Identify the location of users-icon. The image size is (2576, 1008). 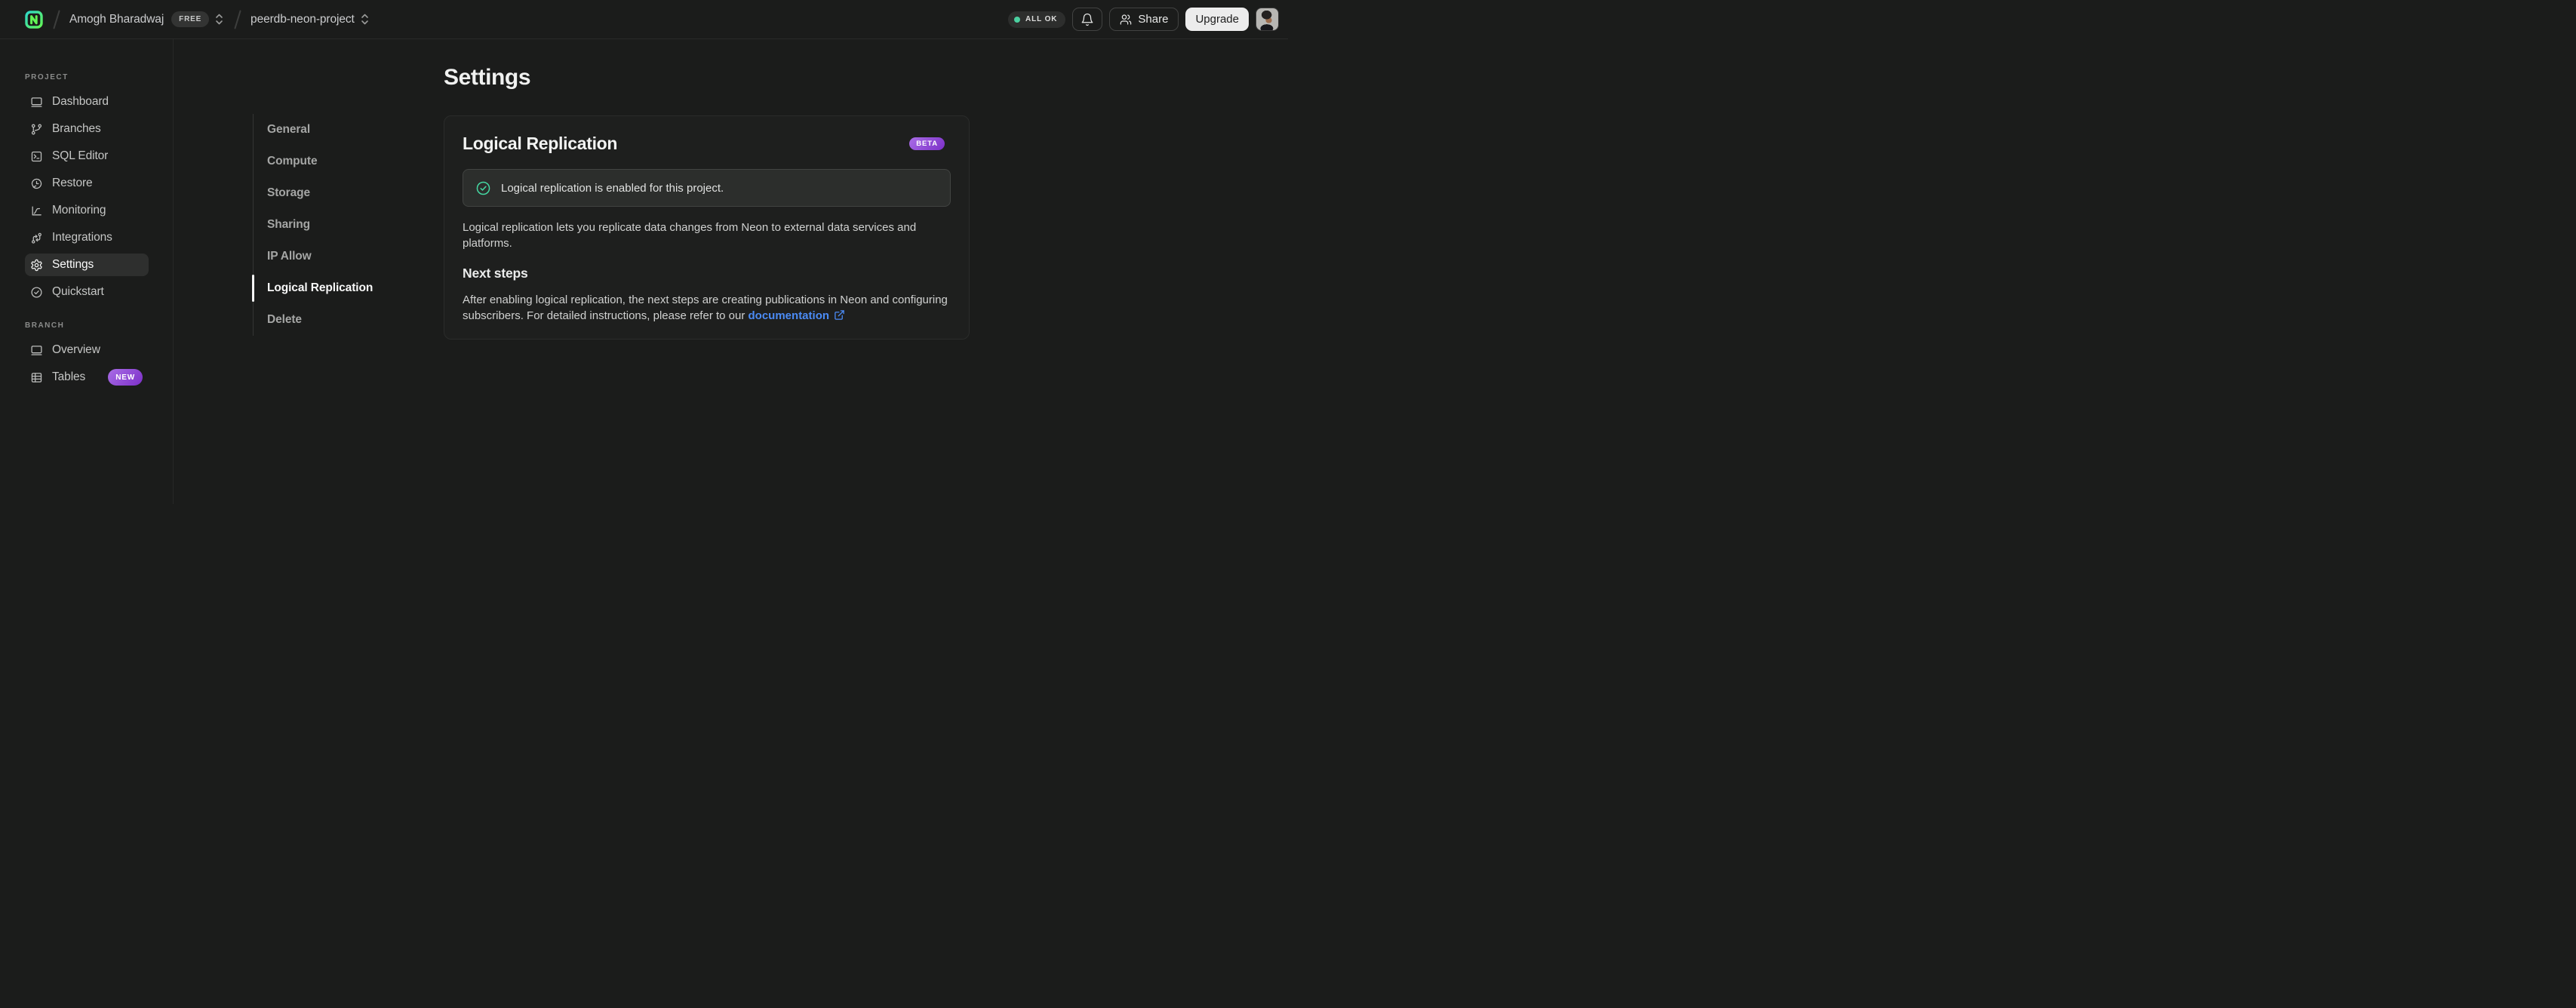
(1126, 19).